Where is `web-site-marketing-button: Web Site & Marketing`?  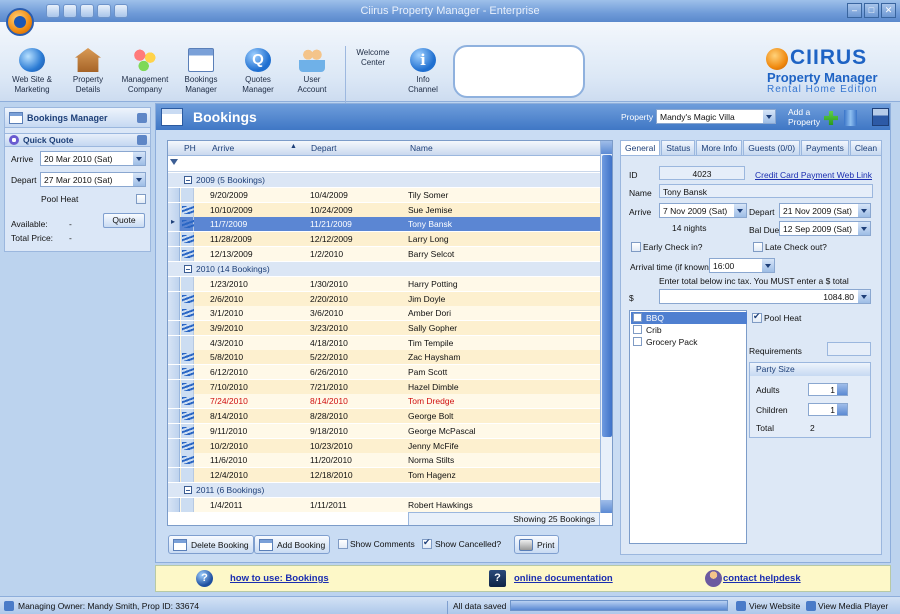
web-site-marketing-button: Web Site & Marketing is located at coordinates (32, 71).